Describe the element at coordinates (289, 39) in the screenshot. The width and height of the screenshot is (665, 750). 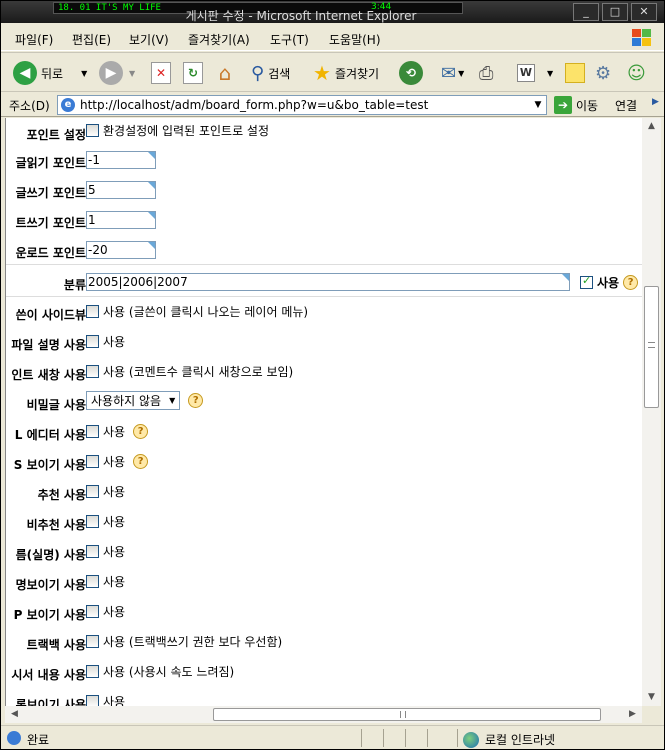
I see `menu-tools: 도구(T)` at that location.